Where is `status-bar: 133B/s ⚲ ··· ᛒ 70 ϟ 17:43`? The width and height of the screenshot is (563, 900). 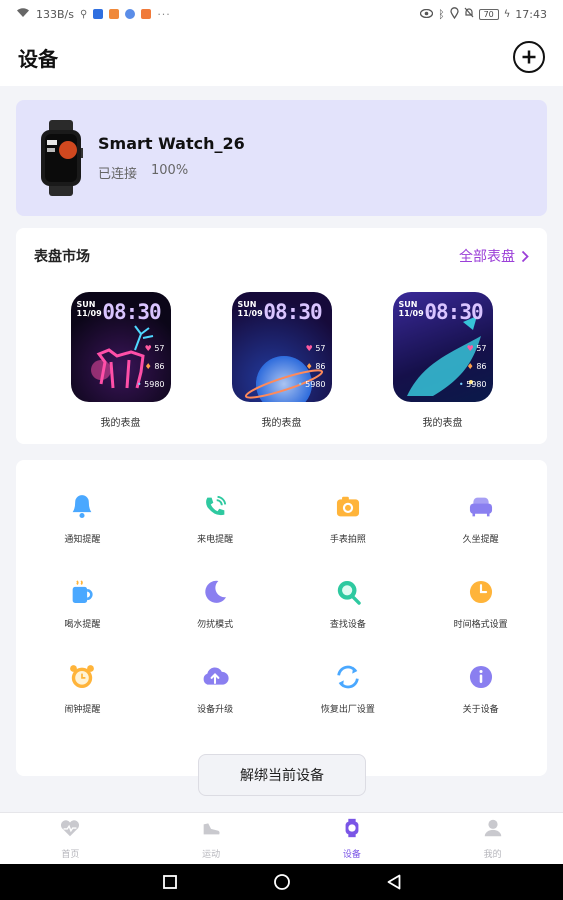
status-bar: 133B/s ⚲ ··· ᛒ 70 ϟ 17:43 is located at coordinates (281, 14).